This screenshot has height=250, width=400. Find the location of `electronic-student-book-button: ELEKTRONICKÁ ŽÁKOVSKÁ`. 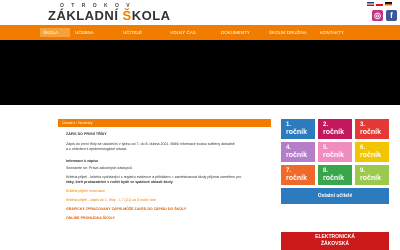

electronic-student-book-button: ELEKTRONICKÁ ŽÁKOVSKÁ is located at coordinates (335, 241).